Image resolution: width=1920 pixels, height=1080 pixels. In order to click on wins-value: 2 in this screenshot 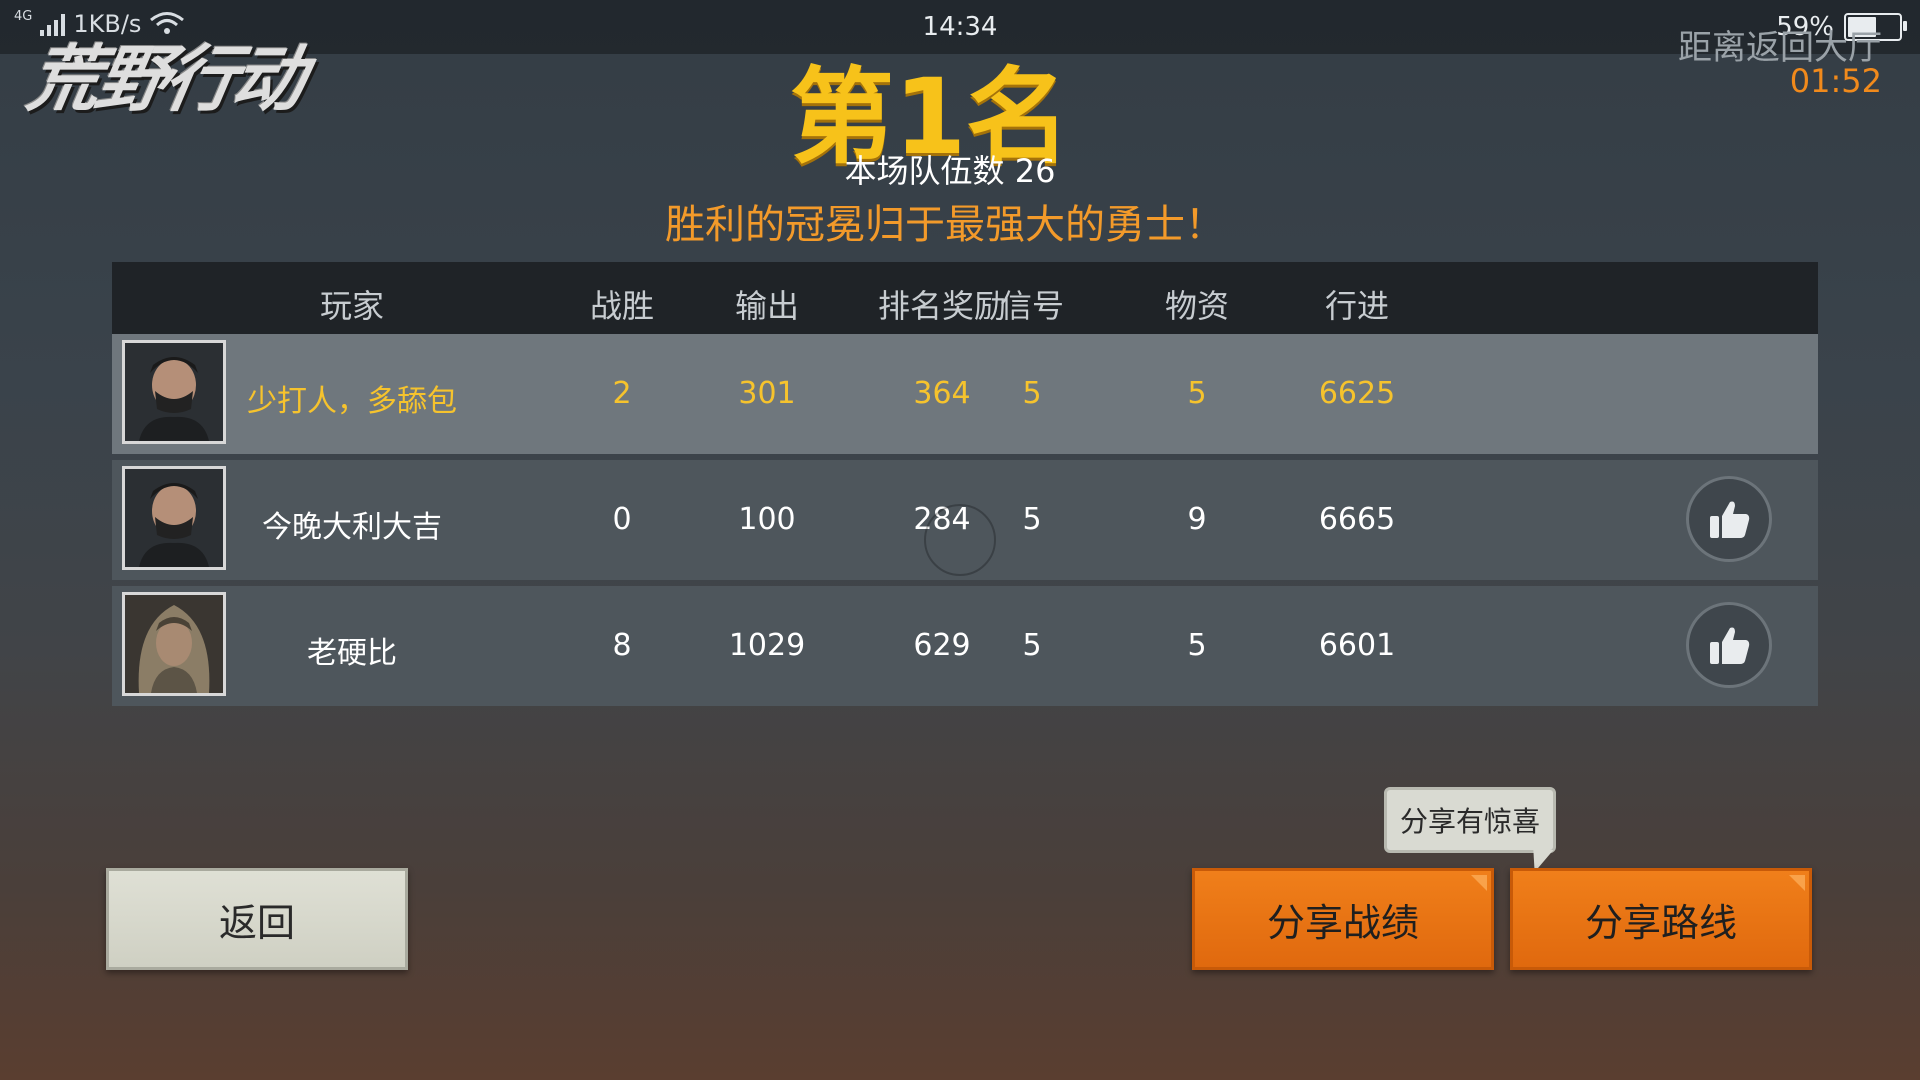, I will do `click(622, 393)`.